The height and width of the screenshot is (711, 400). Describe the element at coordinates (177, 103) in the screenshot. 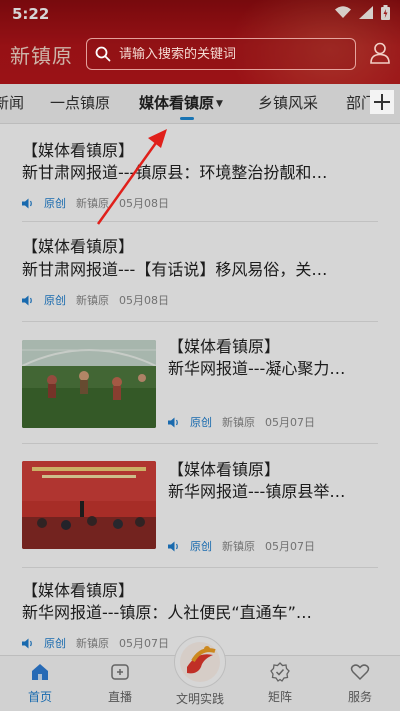

I see `tab-media-zhenyuan-label: 媒体看镇原` at that location.